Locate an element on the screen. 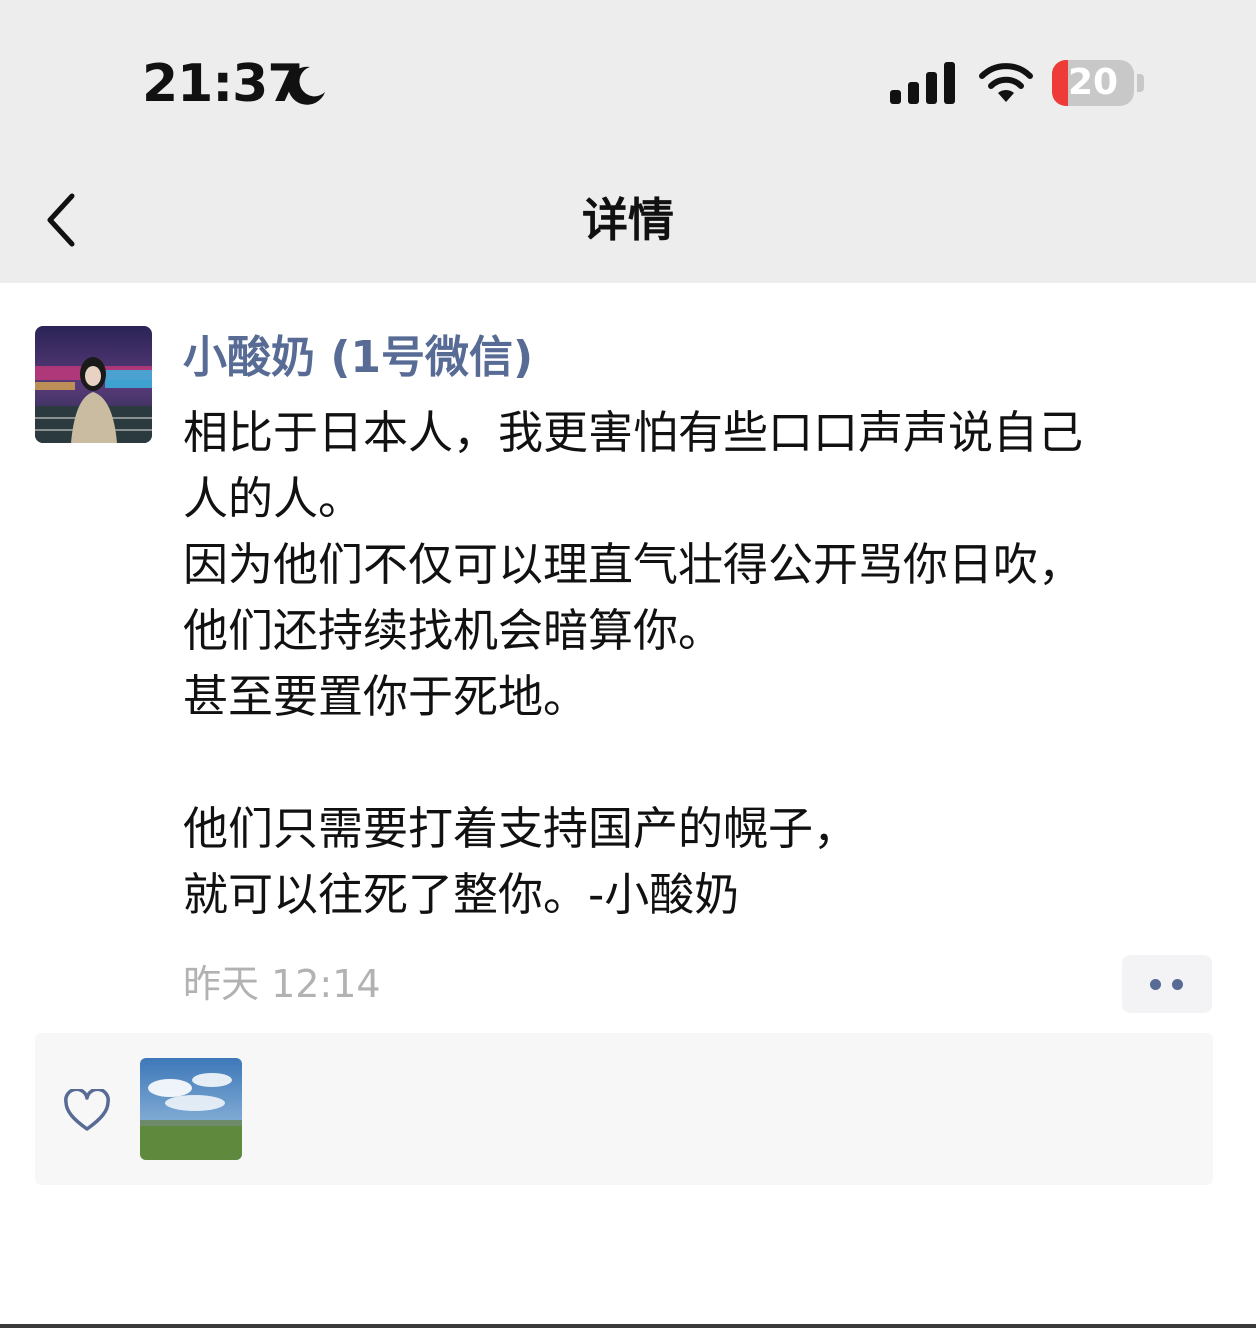 The width and height of the screenshot is (1256, 1328). post-time: 昨天 12:14 is located at coordinates (282, 984).